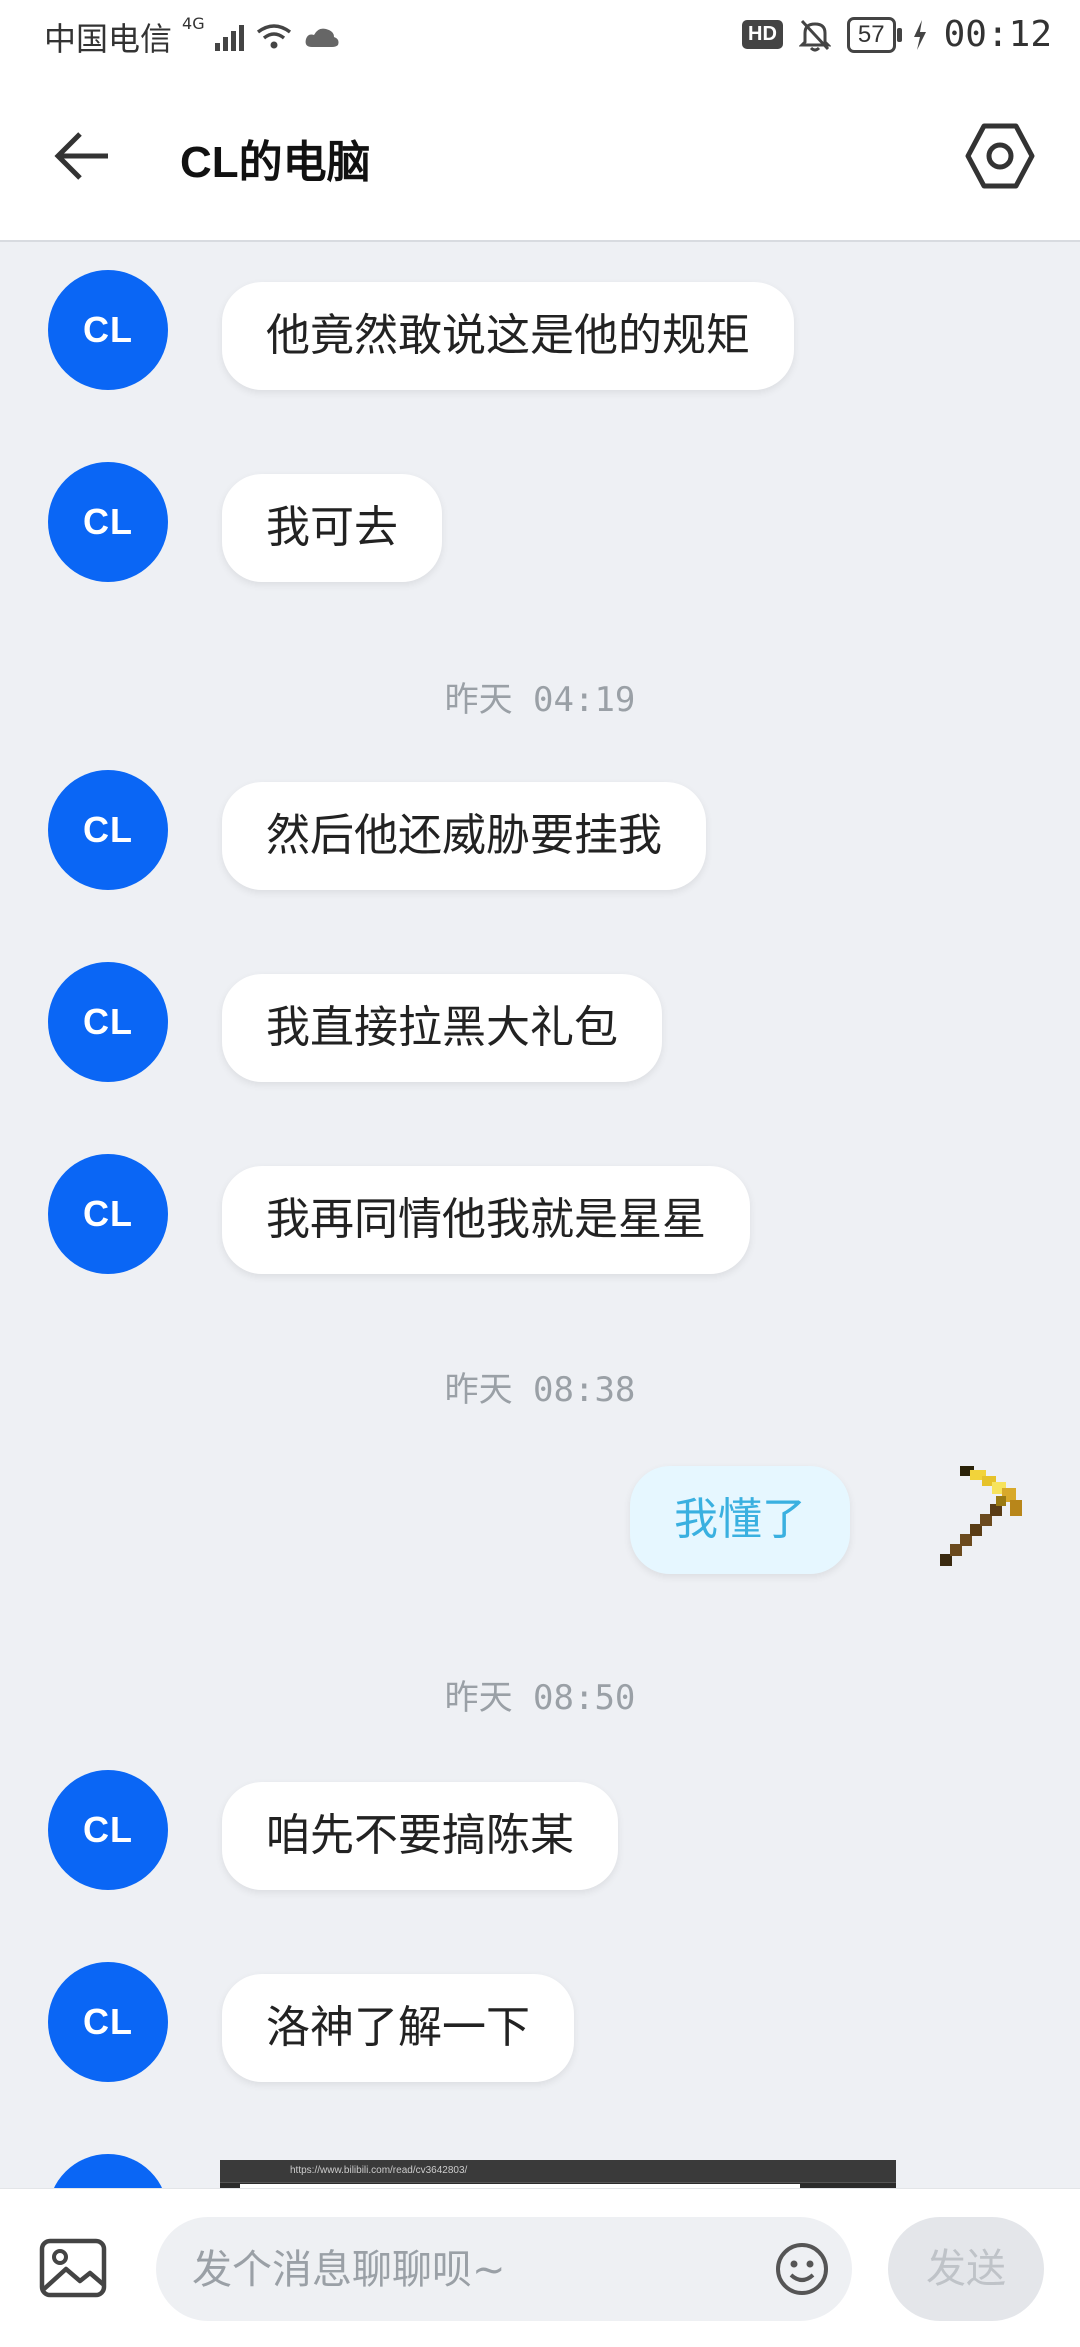 The height and width of the screenshot is (2347, 1080). Describe the element at coordinates (540, 40) in the screenshot. I see `status-bar: 中国电信 4G HD 57 00:12` at that location.